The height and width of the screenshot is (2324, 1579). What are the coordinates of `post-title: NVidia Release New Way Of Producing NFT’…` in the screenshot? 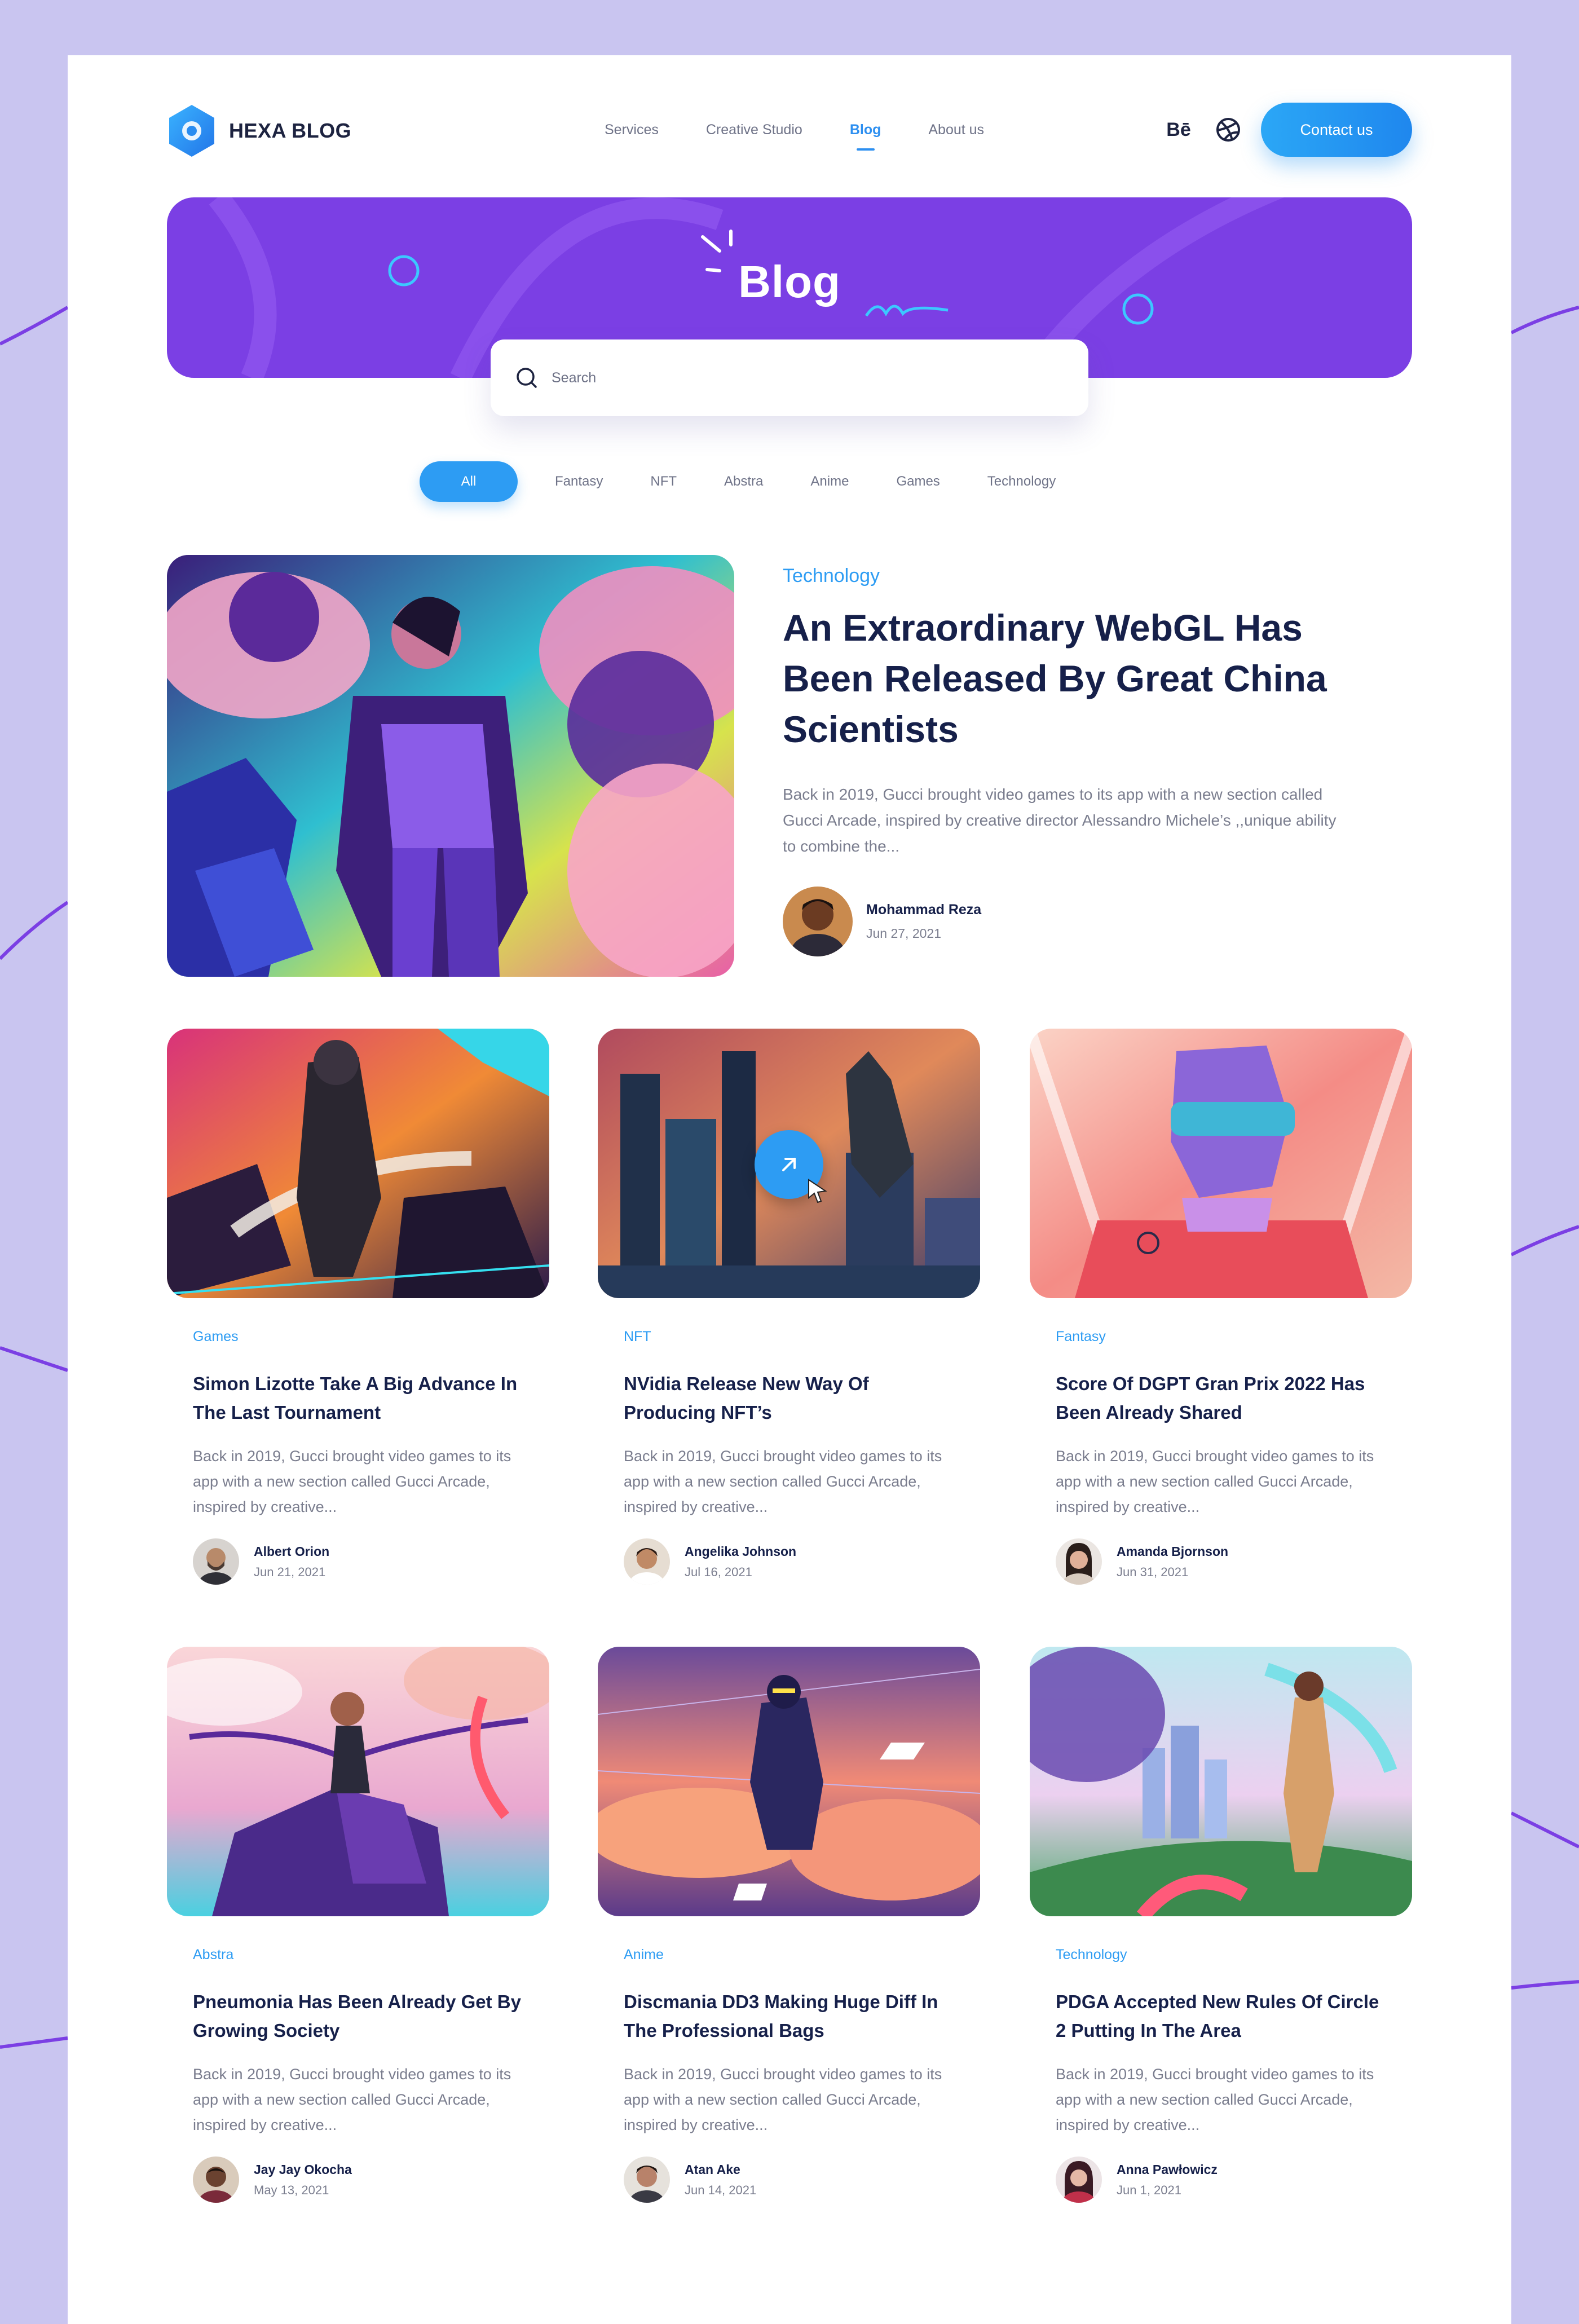 It's located at (793, 1398).